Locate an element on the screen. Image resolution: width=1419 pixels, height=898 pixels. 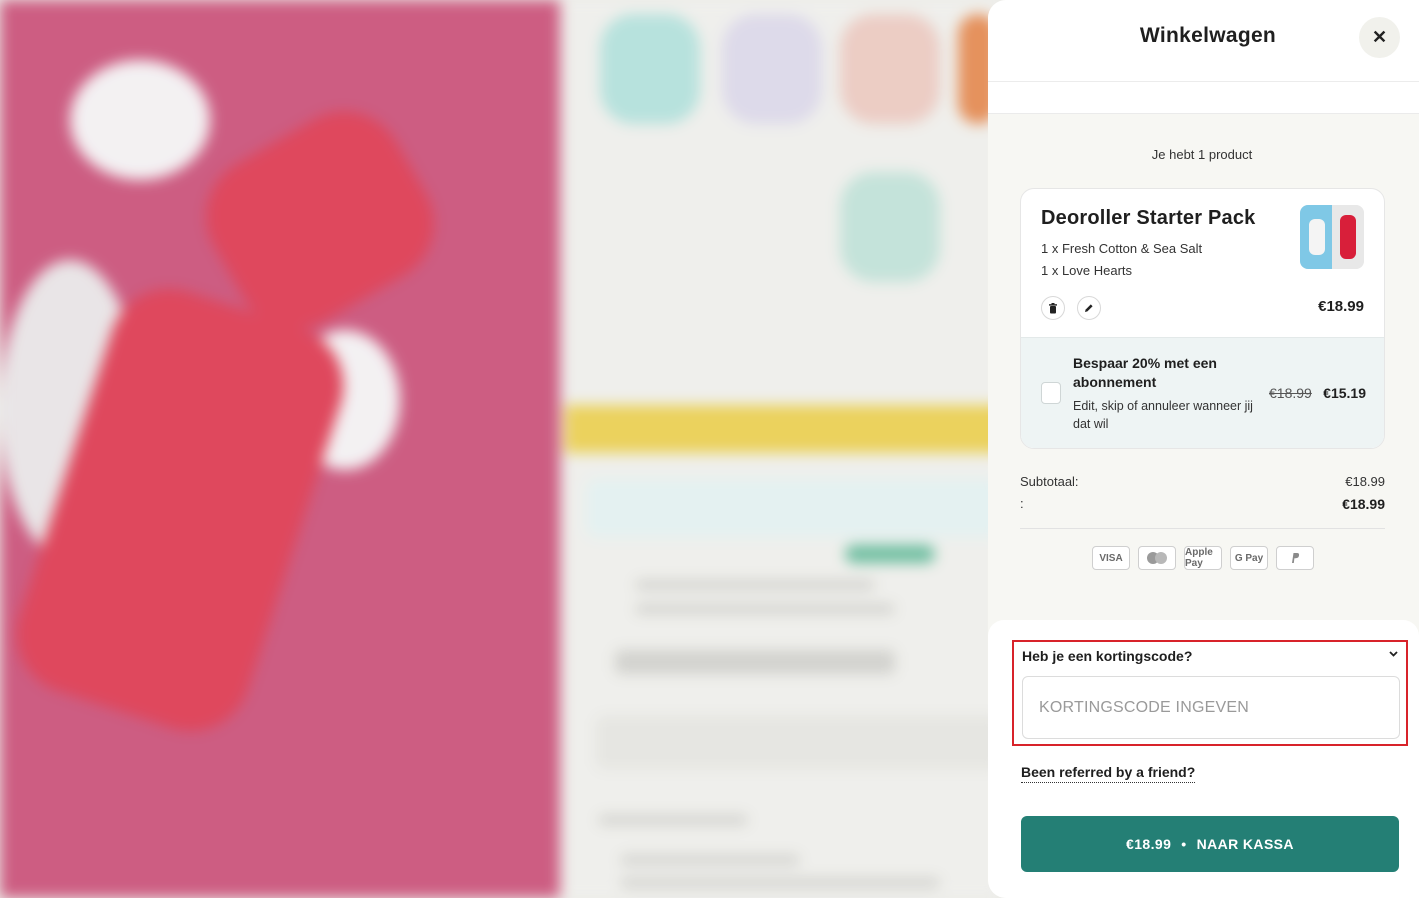
product-variant: 1 x Love Hearts is located at coordinates (1087, 270).